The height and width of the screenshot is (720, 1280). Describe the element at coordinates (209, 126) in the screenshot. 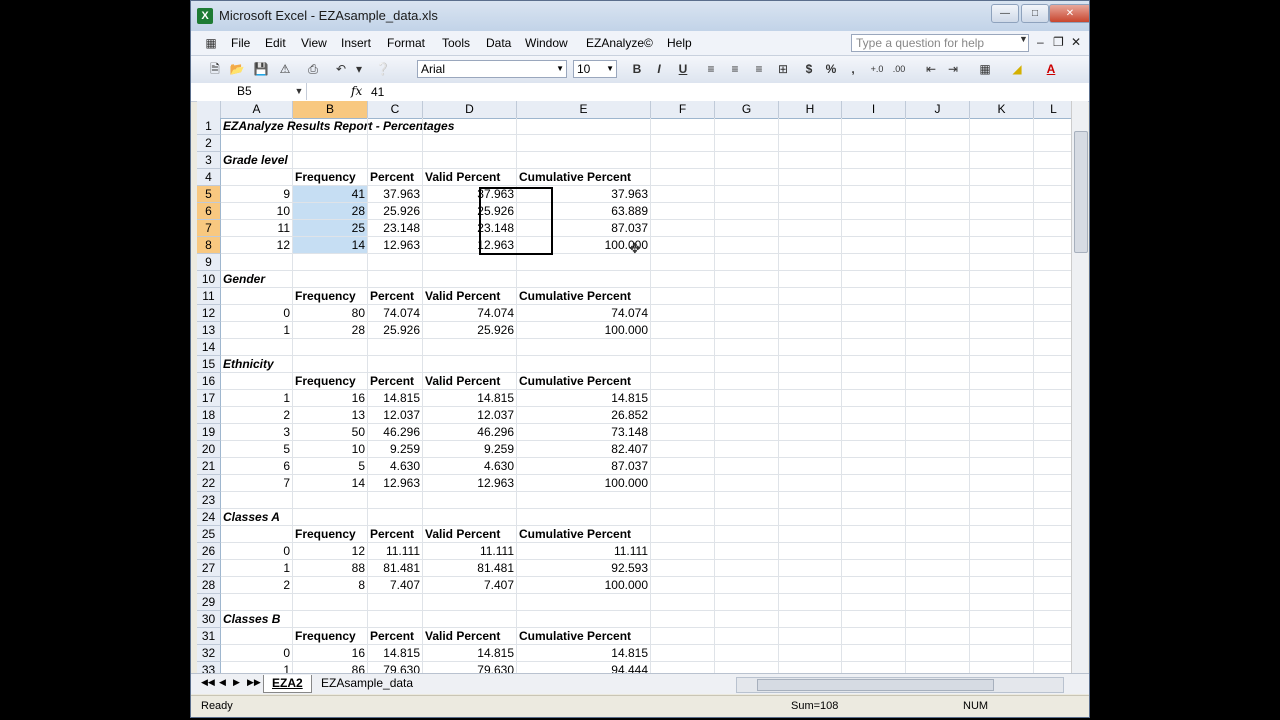

I see `row-header-1: 1` at that location.